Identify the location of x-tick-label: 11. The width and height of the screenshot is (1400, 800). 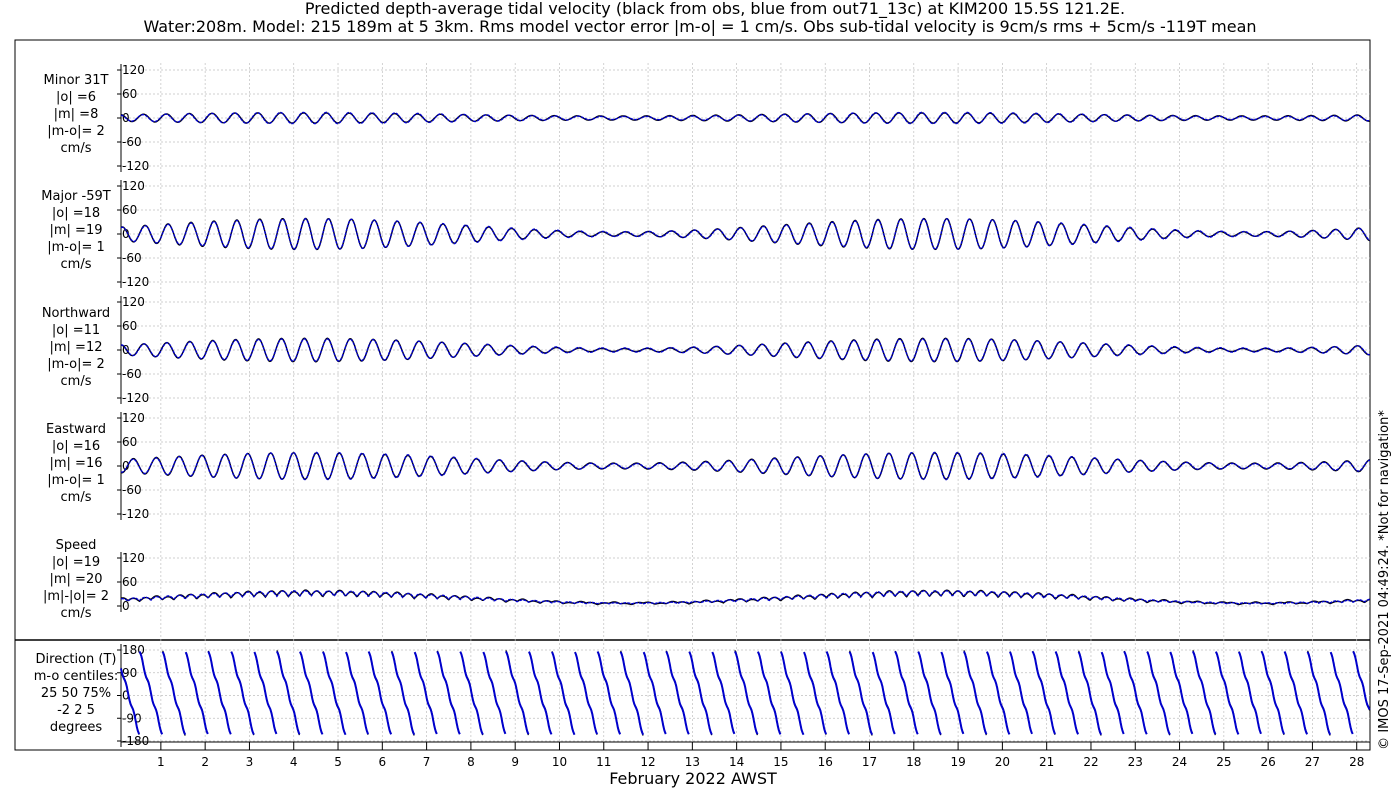
(603, 762).